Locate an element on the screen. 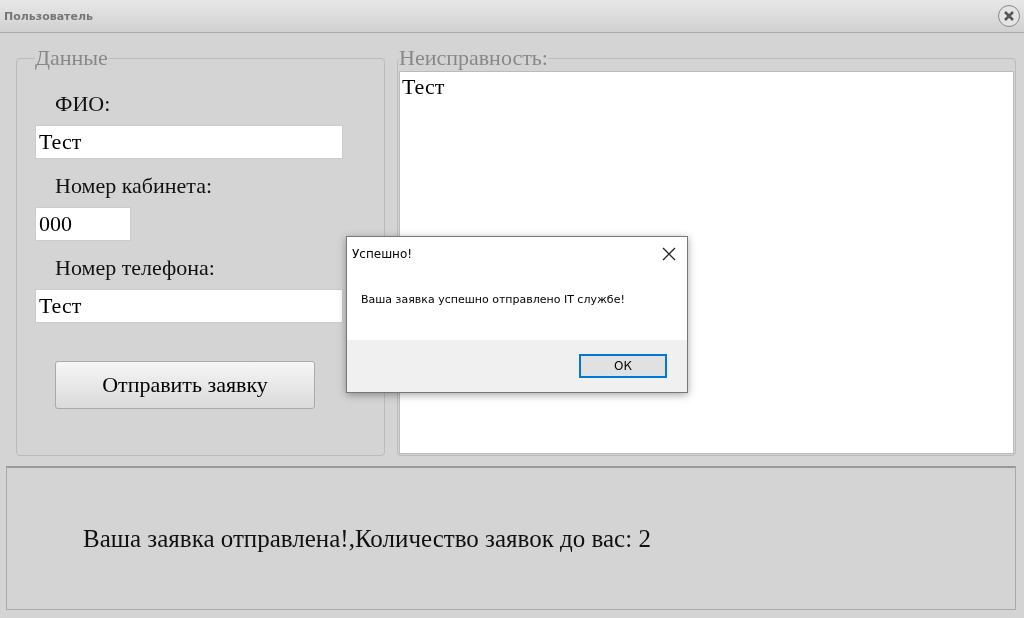  close-button is located at coordinates (669, 254).